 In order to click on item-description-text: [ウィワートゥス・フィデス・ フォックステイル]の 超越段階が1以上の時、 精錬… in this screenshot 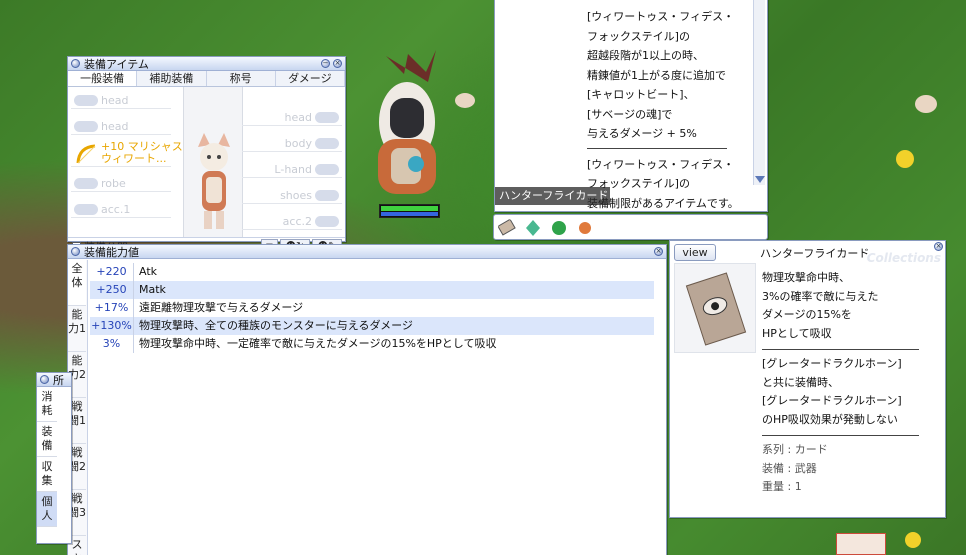, I will do `click(663, 110)`.